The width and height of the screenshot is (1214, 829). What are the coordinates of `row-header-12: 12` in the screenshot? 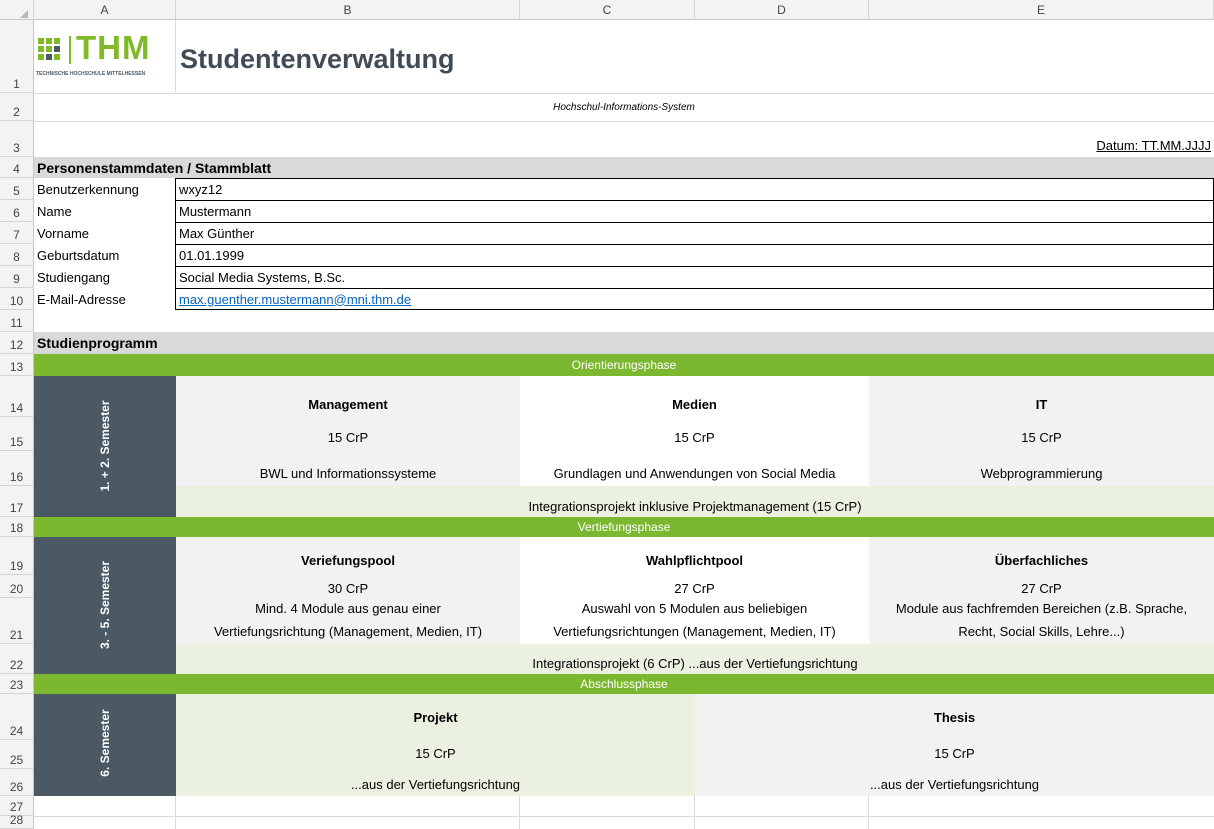 It's located at (17, 343).